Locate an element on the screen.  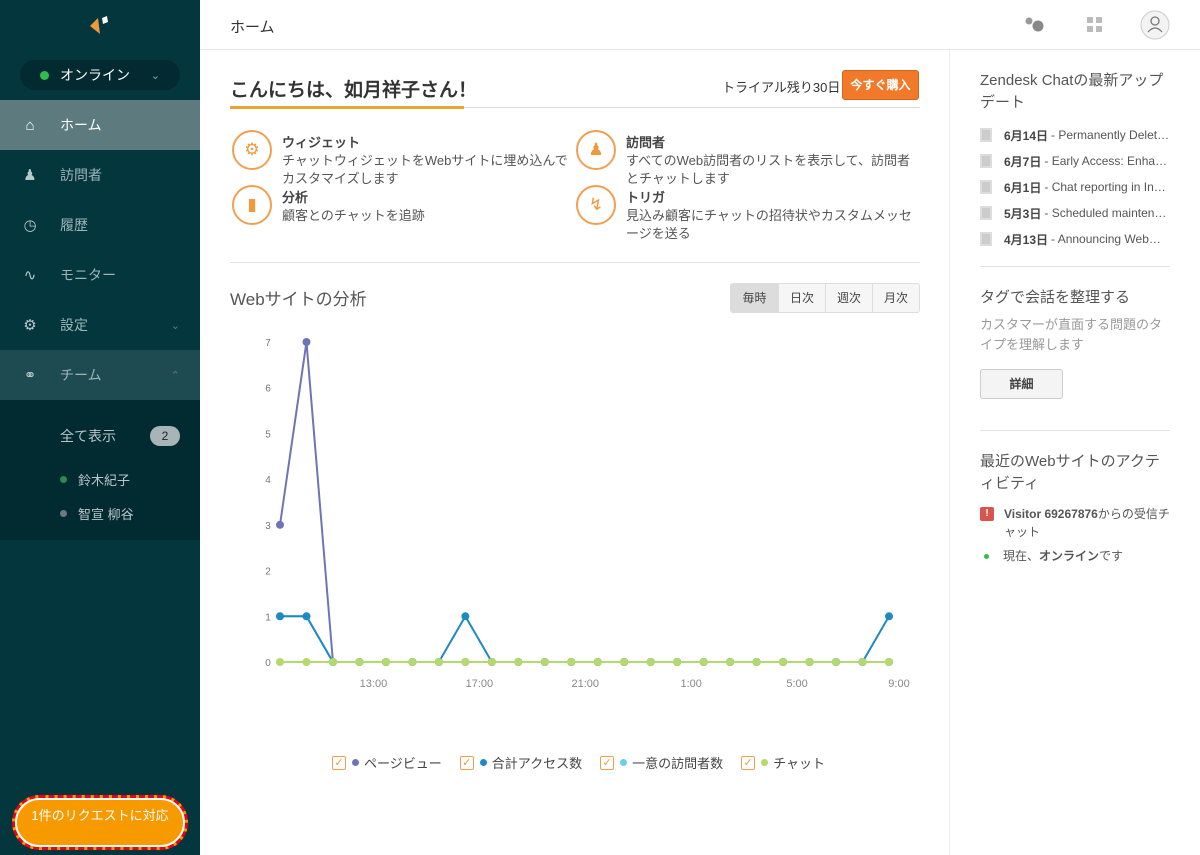
gear-icon: ⚙ is located at coordinates (30, 325).